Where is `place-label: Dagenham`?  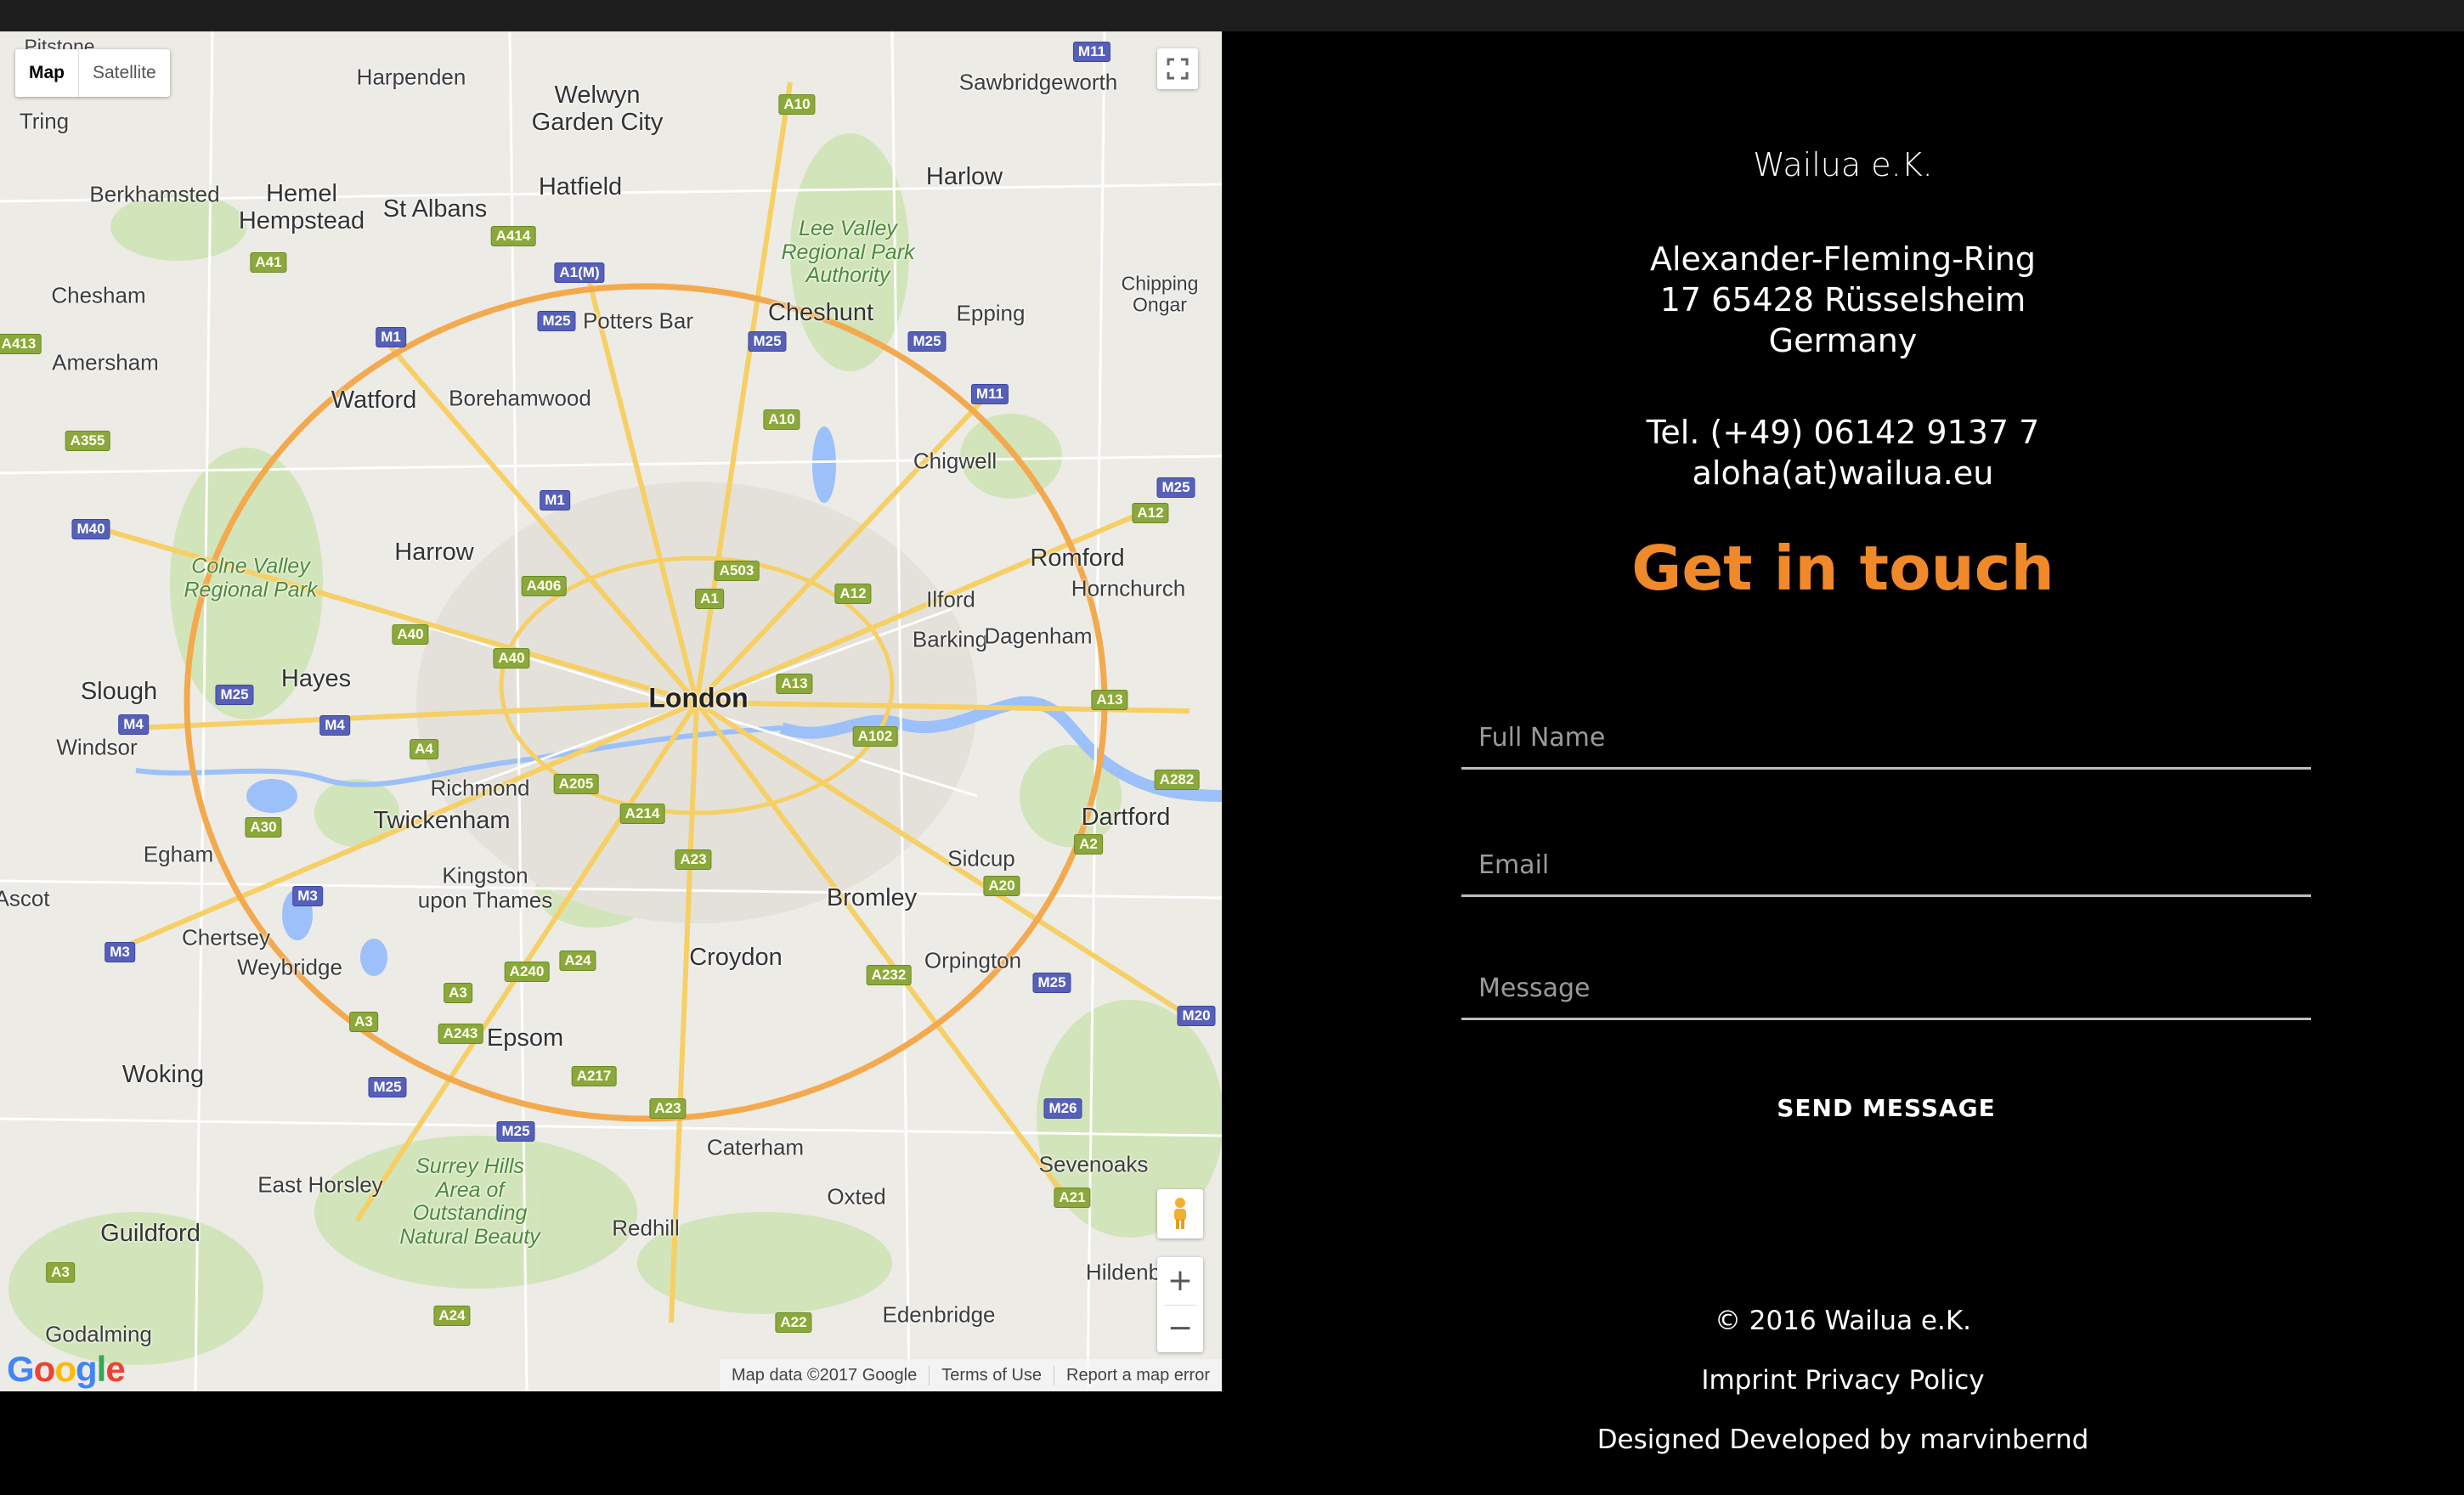 place-label: Dagenham is located at coordinates (1038, 636).